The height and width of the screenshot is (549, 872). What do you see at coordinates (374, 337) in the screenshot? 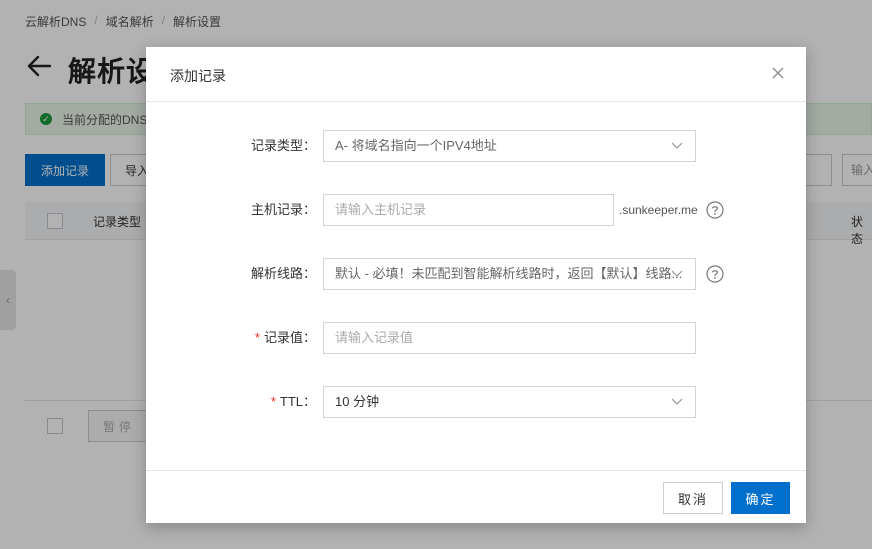
I see `record-value-placeholder: 请输入记录值` at bounding box center [374, 337].